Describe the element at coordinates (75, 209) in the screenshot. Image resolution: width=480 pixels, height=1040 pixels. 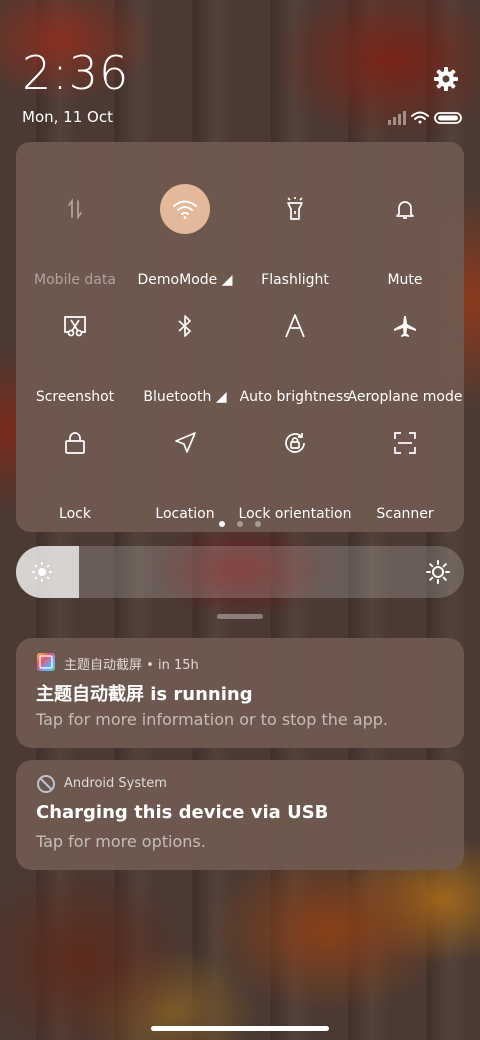
I see `mobile-data-icon` at that location.